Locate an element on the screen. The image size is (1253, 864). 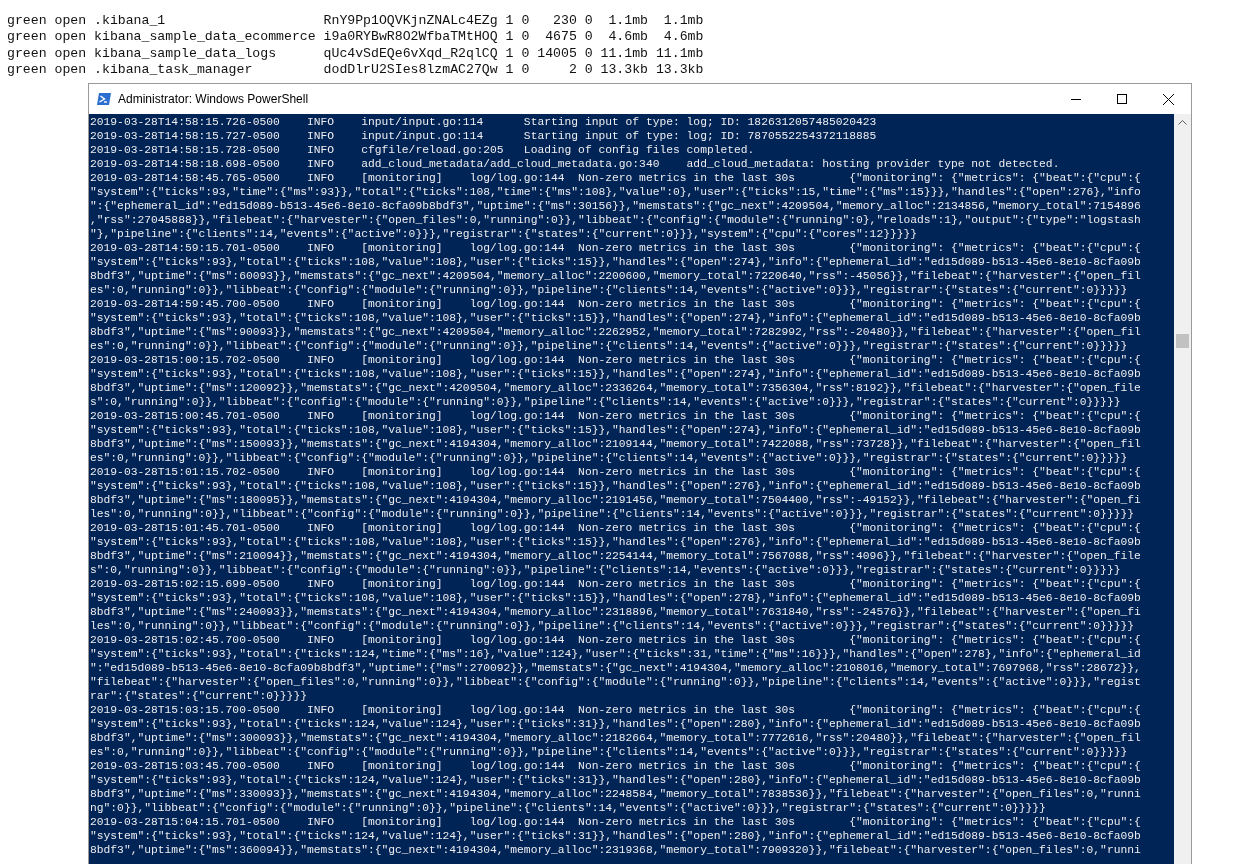
console-line: 8bdf3","uptime":{"ms":330093}},"memstats":{"gc_next":4194304,"memory_alloc":2248584,"memory_total":7838536}},"filebeat":{"harvester":{"open_files":0,"runni is located at coordinates (615, 794).